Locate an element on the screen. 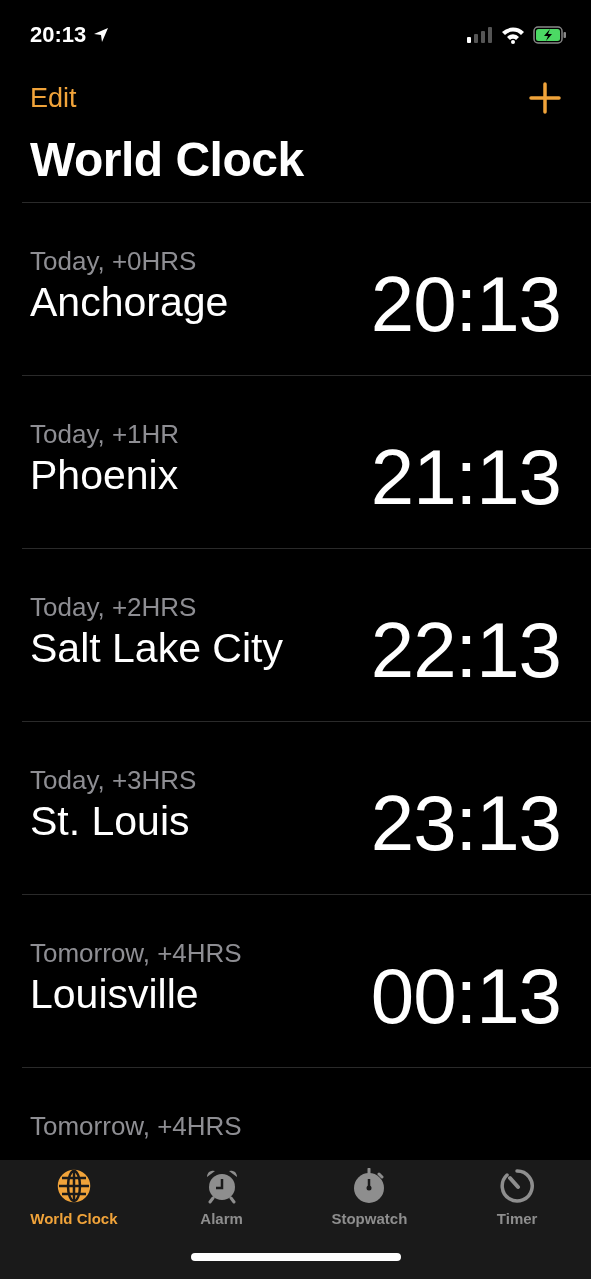 The height and width of the screenshot is (1279, 591). time-offset: Today, +2HRS is located at coordinates (114, 607).